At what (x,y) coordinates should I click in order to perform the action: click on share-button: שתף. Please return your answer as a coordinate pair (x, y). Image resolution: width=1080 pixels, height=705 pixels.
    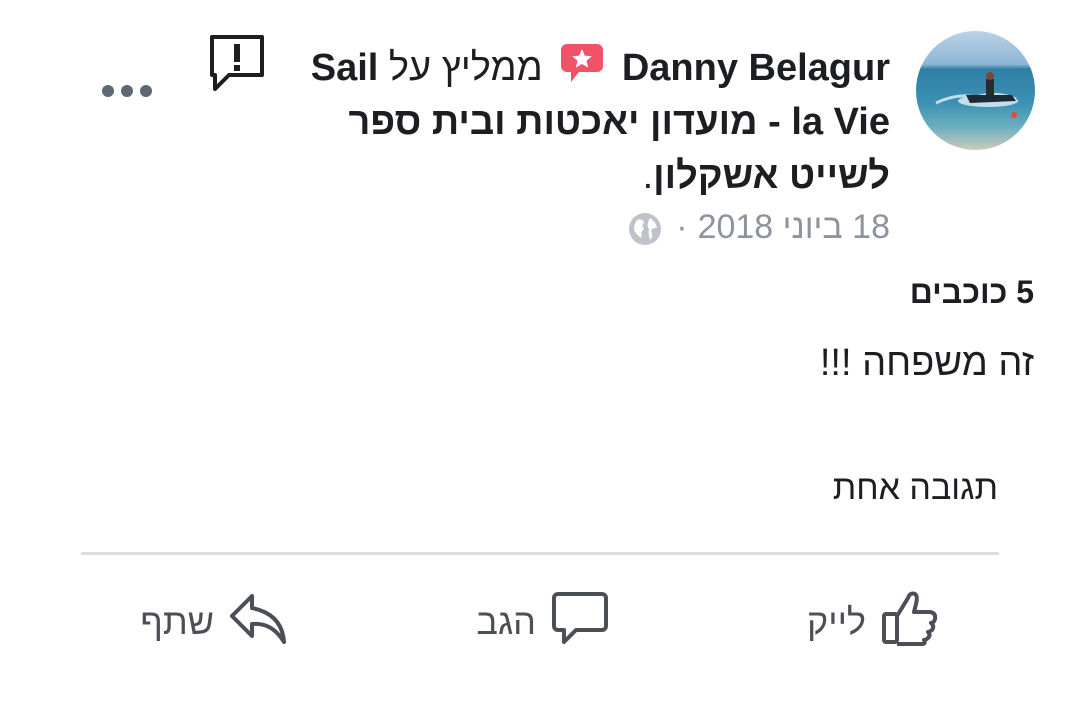
    Looking at the image, I should click on (214, 622).